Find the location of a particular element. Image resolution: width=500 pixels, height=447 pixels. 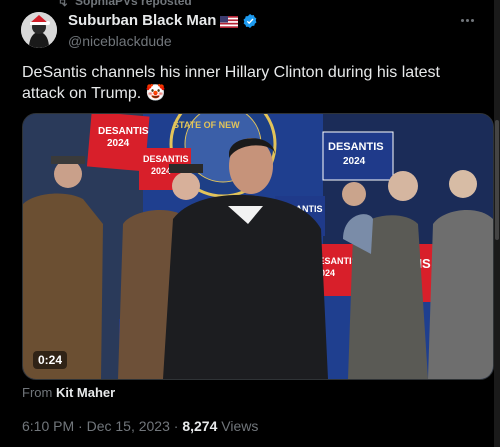

verified-badge-icon is located at coordinates (250, 20).